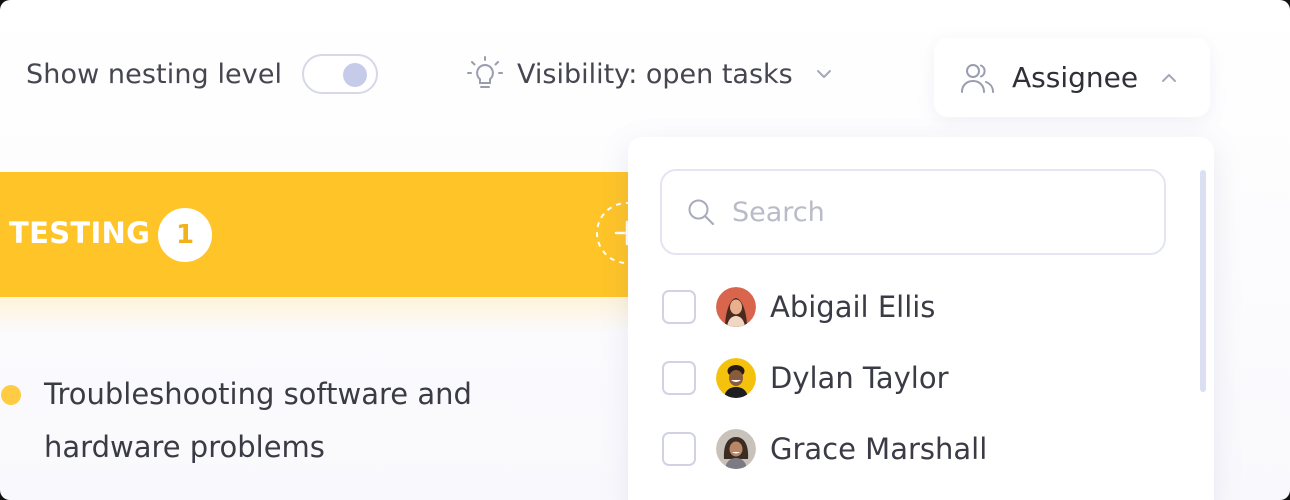 The height and width of the screenshot is (500, 1290). I want to click on assignee-option-dylan-taylor: Dylan Taylor, so click(805, 378).